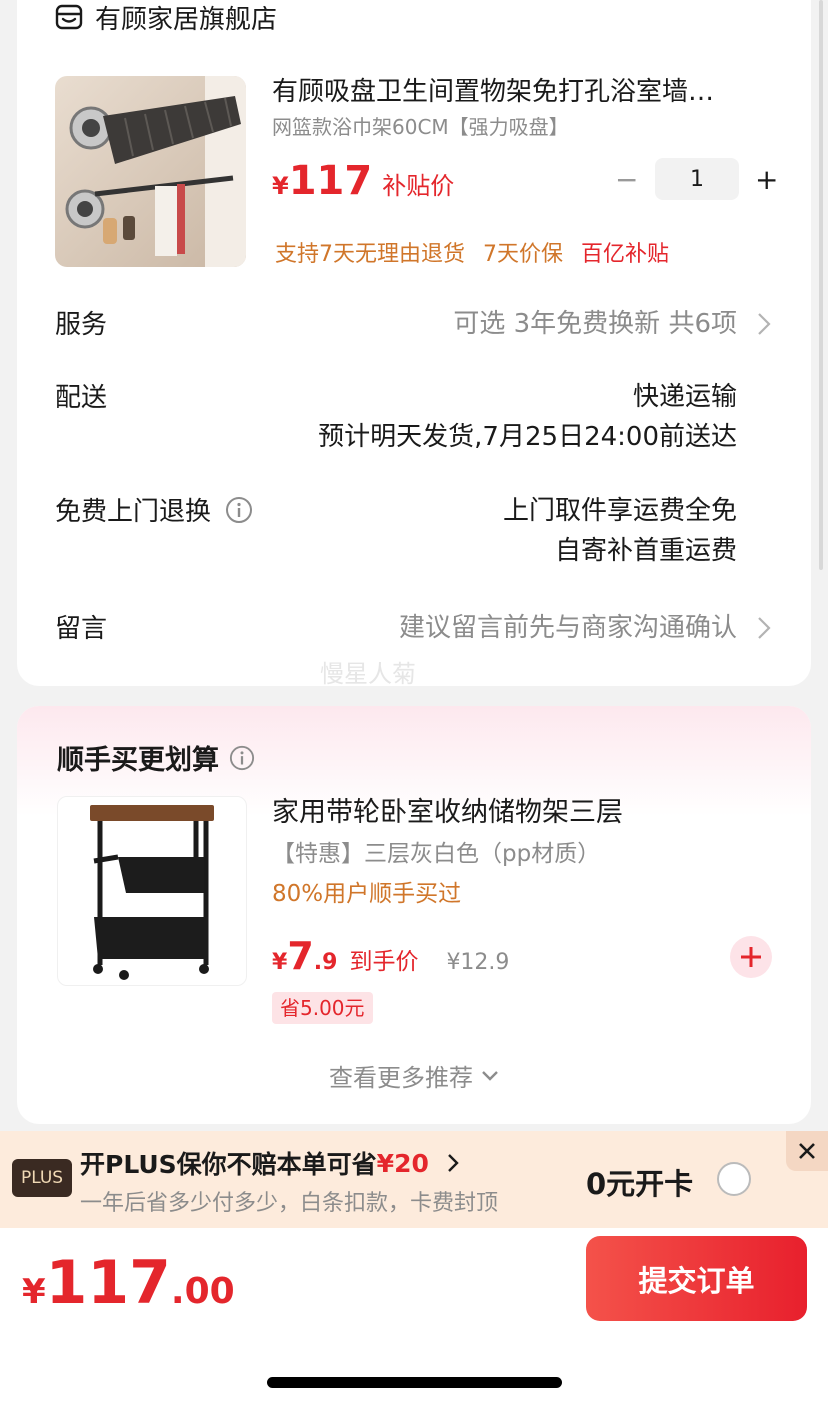 The width and height of the screenshot is (828, 1406). I want to click on plus-icon, so click(751, 957).